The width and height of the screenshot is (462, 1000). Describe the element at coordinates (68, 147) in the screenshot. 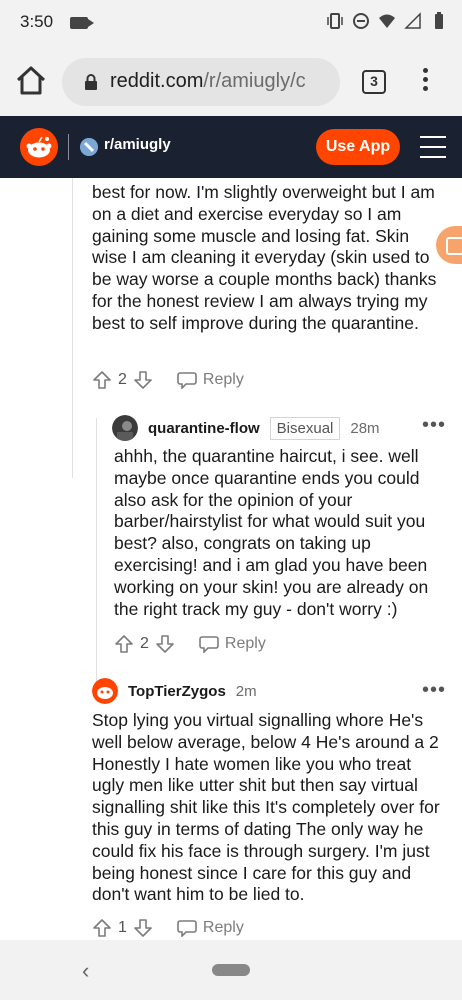

I see `header-divider` at that location.